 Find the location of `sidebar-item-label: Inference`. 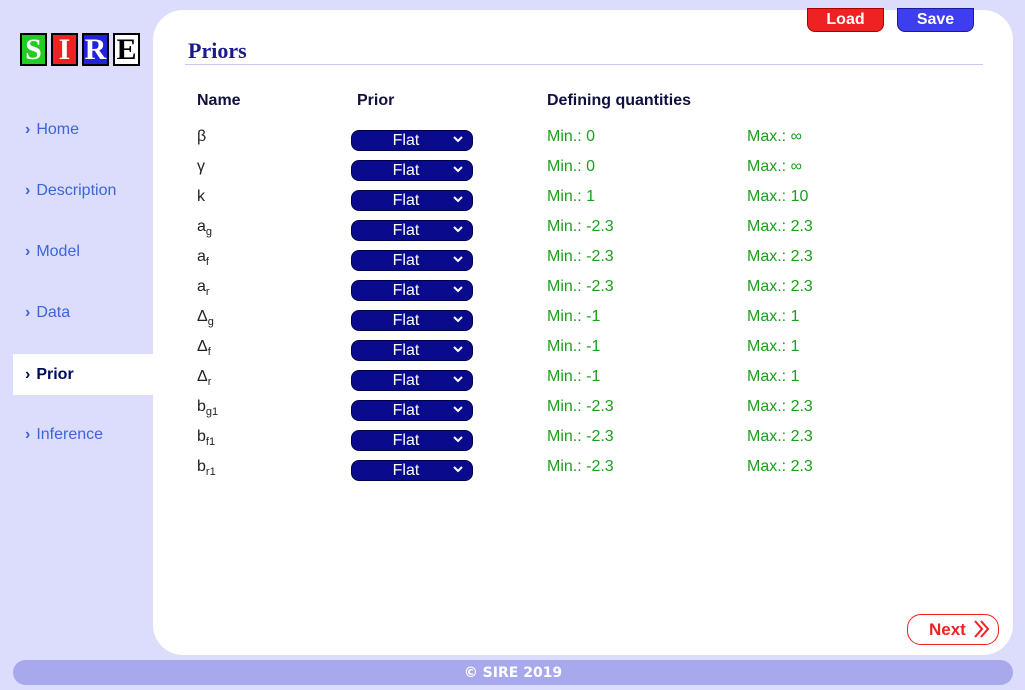

sidebar-item-label: Inference is located at coordinates (70, 434).